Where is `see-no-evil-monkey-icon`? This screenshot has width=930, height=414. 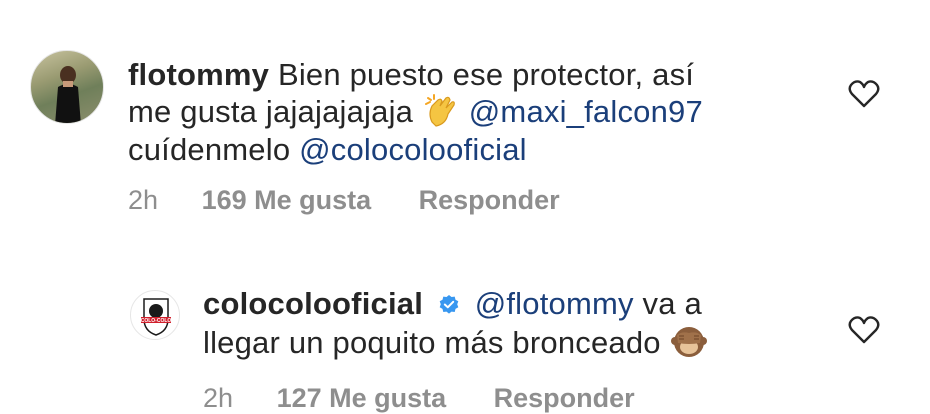
see-no-evil-monkey-icon is located at coordinates (688, 342).